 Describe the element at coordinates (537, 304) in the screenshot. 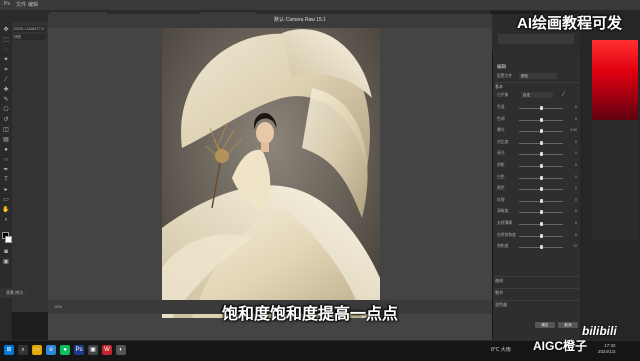

I see `section-mixer: 混色器` at that location.